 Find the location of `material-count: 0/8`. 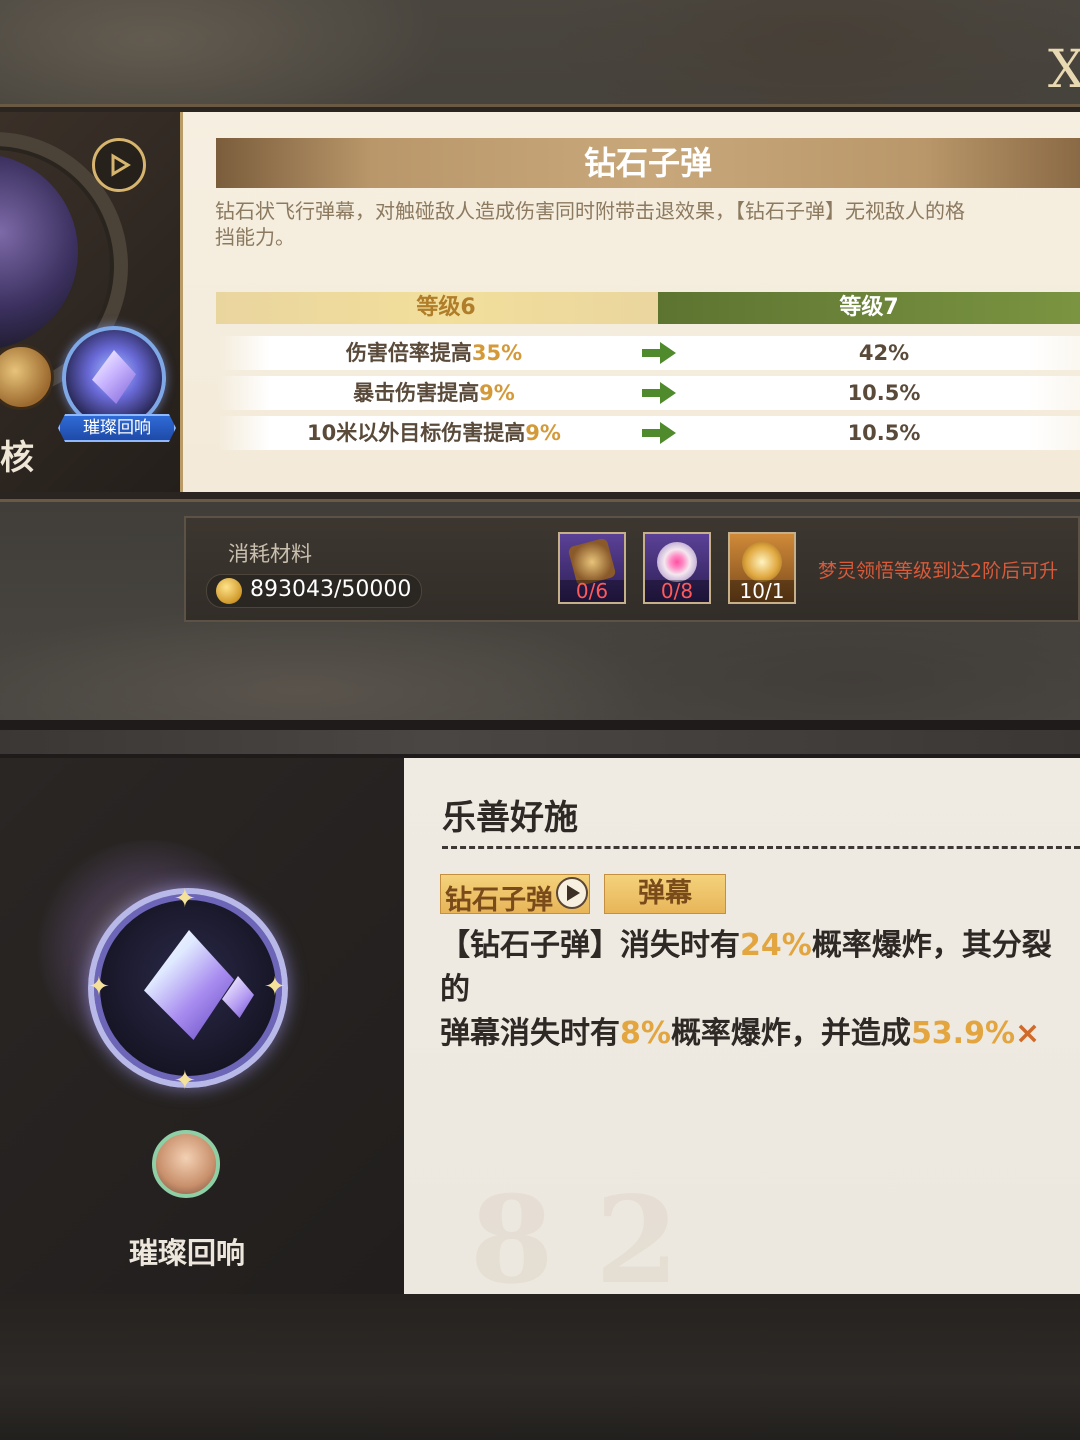

material-count: 0/8 is located at coordinates (677, 591).